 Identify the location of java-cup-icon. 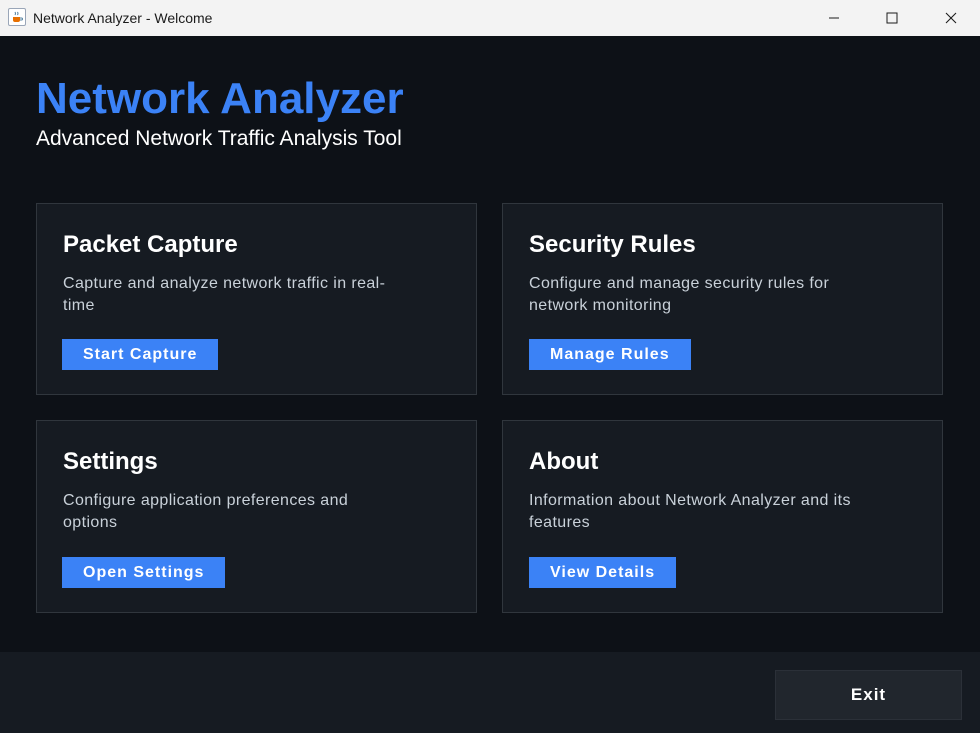
(17, 17).